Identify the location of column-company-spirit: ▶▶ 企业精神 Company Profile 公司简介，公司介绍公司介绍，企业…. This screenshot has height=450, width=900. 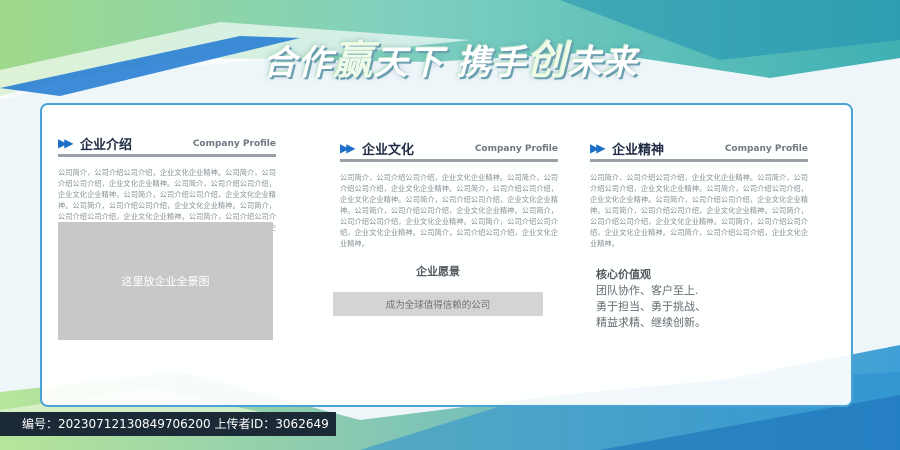
(699, 193).